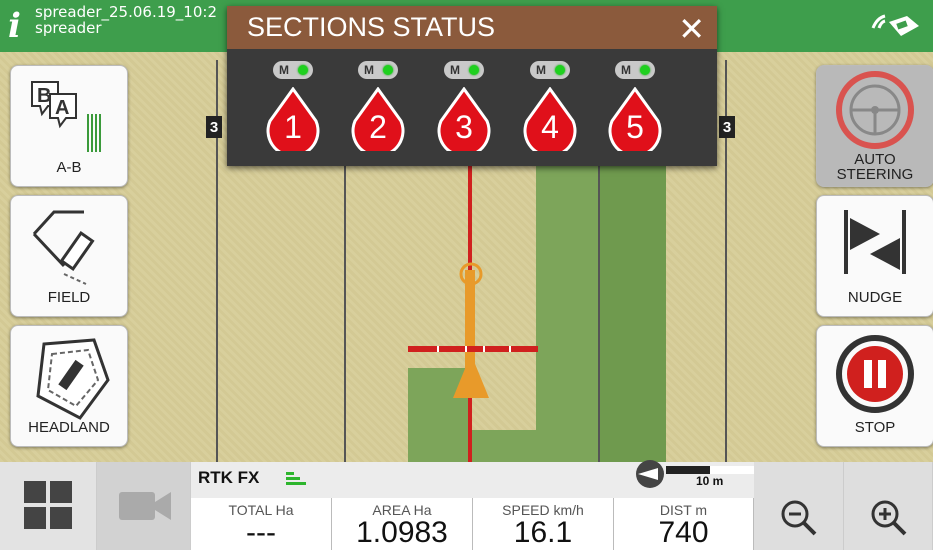  I want to click on zoom-in-button, so click(888, 506).